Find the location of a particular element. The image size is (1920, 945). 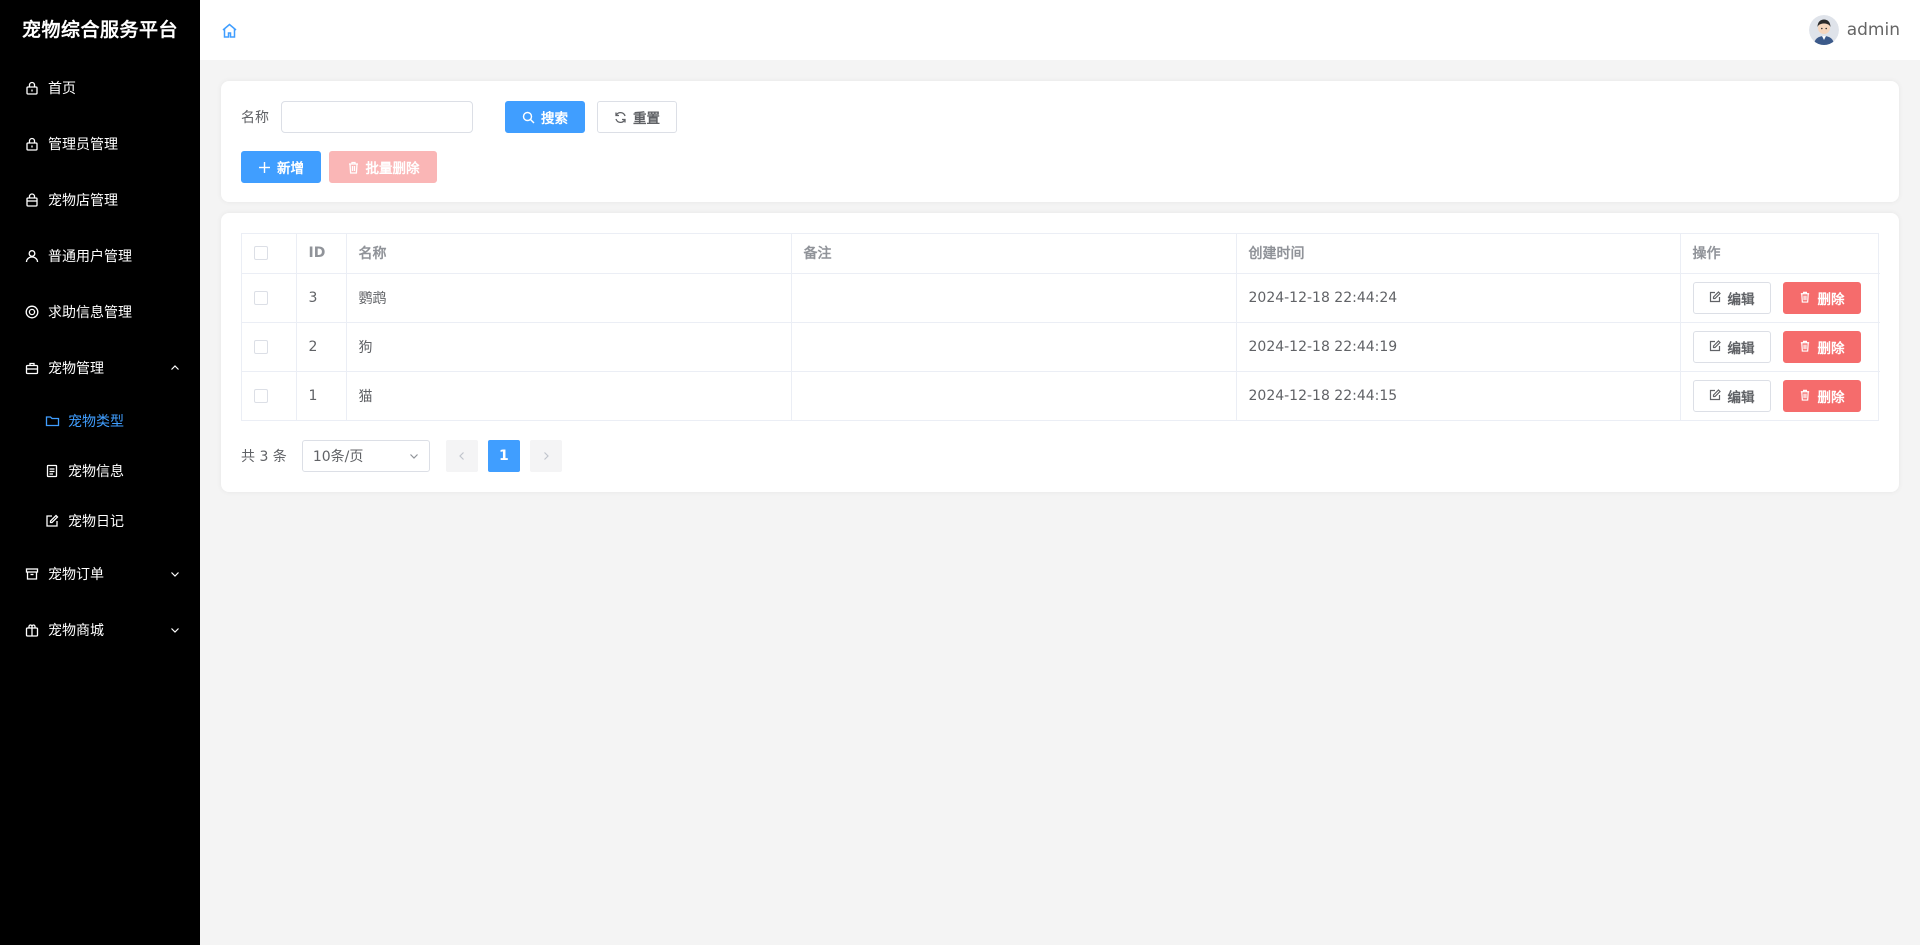

batch-delete-button: 批量删除 is located at coordinates (383, 167).